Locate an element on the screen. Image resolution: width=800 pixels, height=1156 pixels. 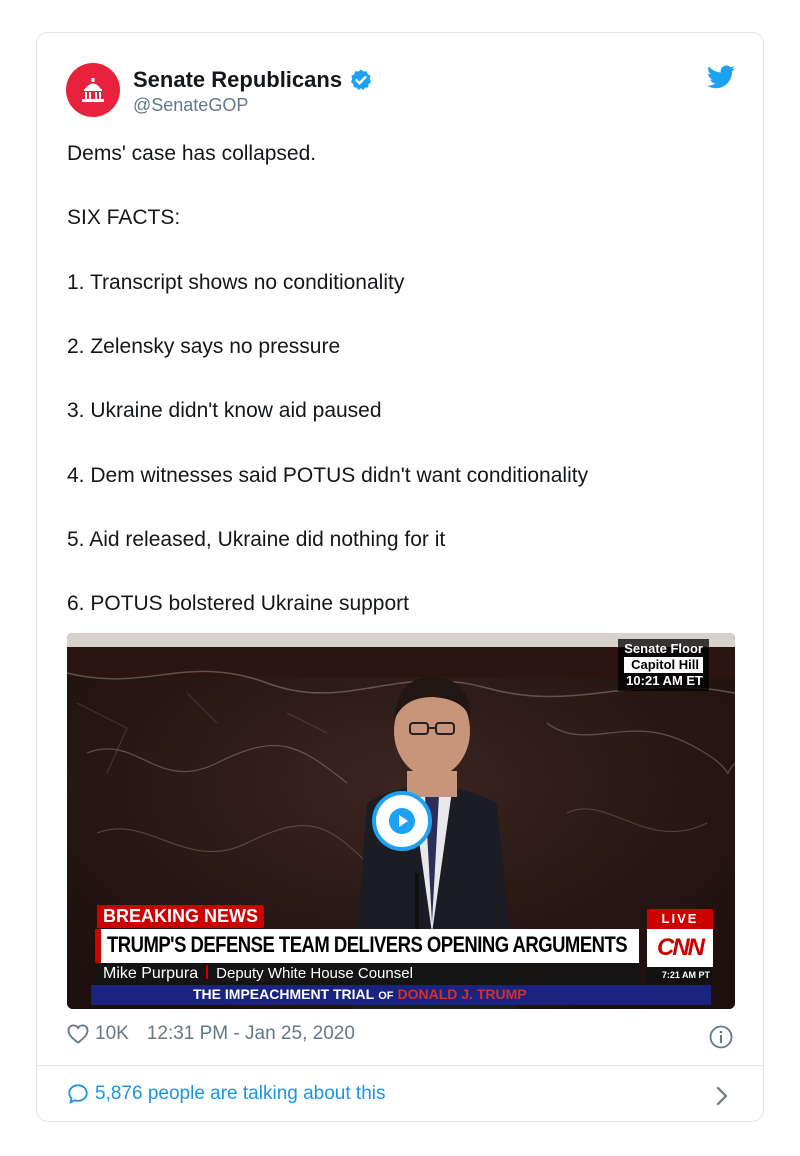
tweet-line: 6. POTUS bolstered Ukraine support is located at coordinates (238, 603).